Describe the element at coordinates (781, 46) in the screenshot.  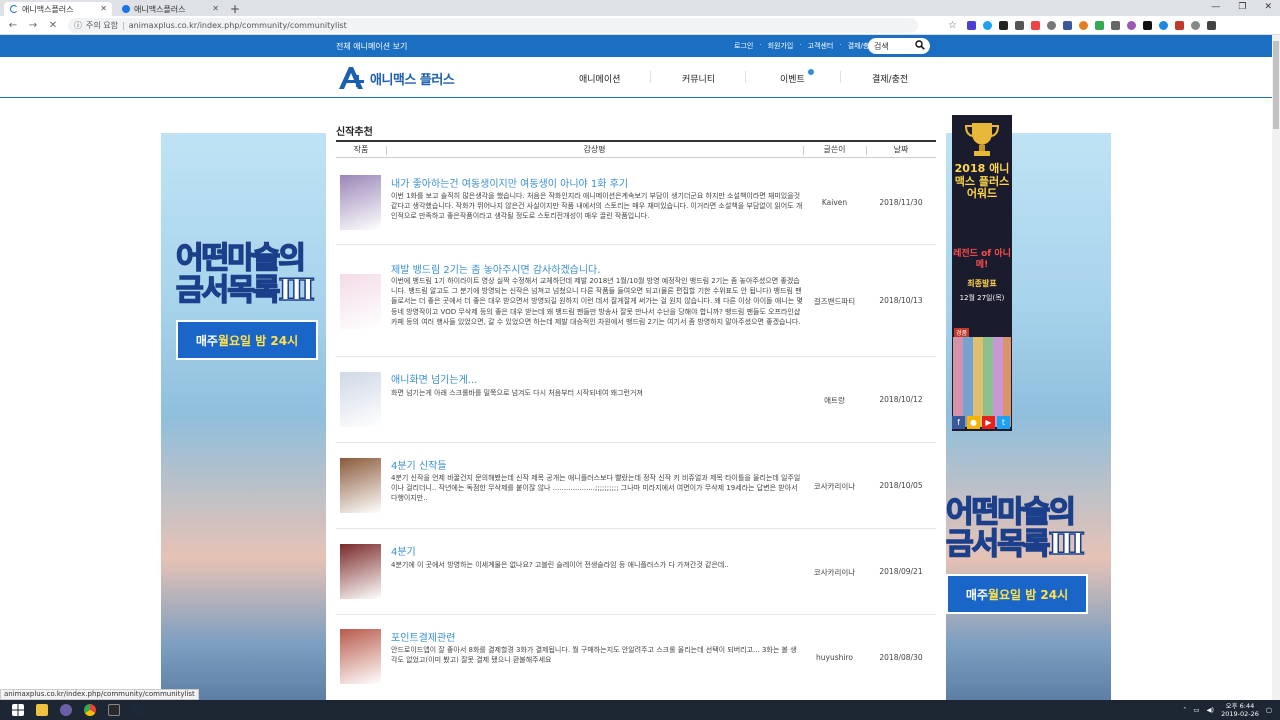
I see `signup-link: 회원가입` at that location.